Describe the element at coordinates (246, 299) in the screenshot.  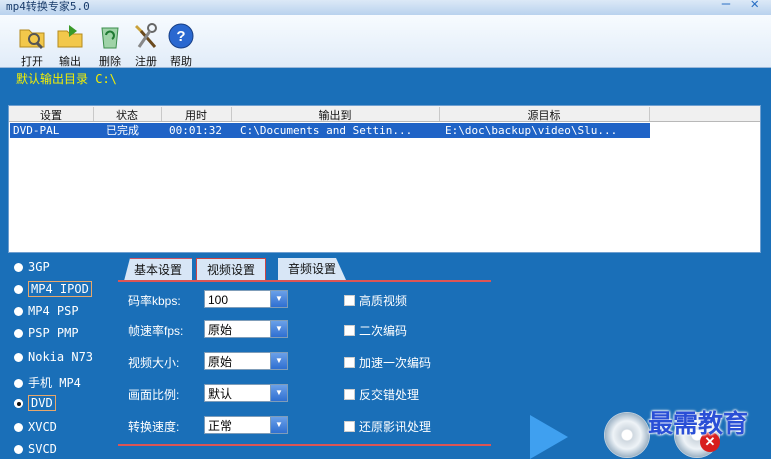
I see `bitrate-select: 100 ▼` at that location.